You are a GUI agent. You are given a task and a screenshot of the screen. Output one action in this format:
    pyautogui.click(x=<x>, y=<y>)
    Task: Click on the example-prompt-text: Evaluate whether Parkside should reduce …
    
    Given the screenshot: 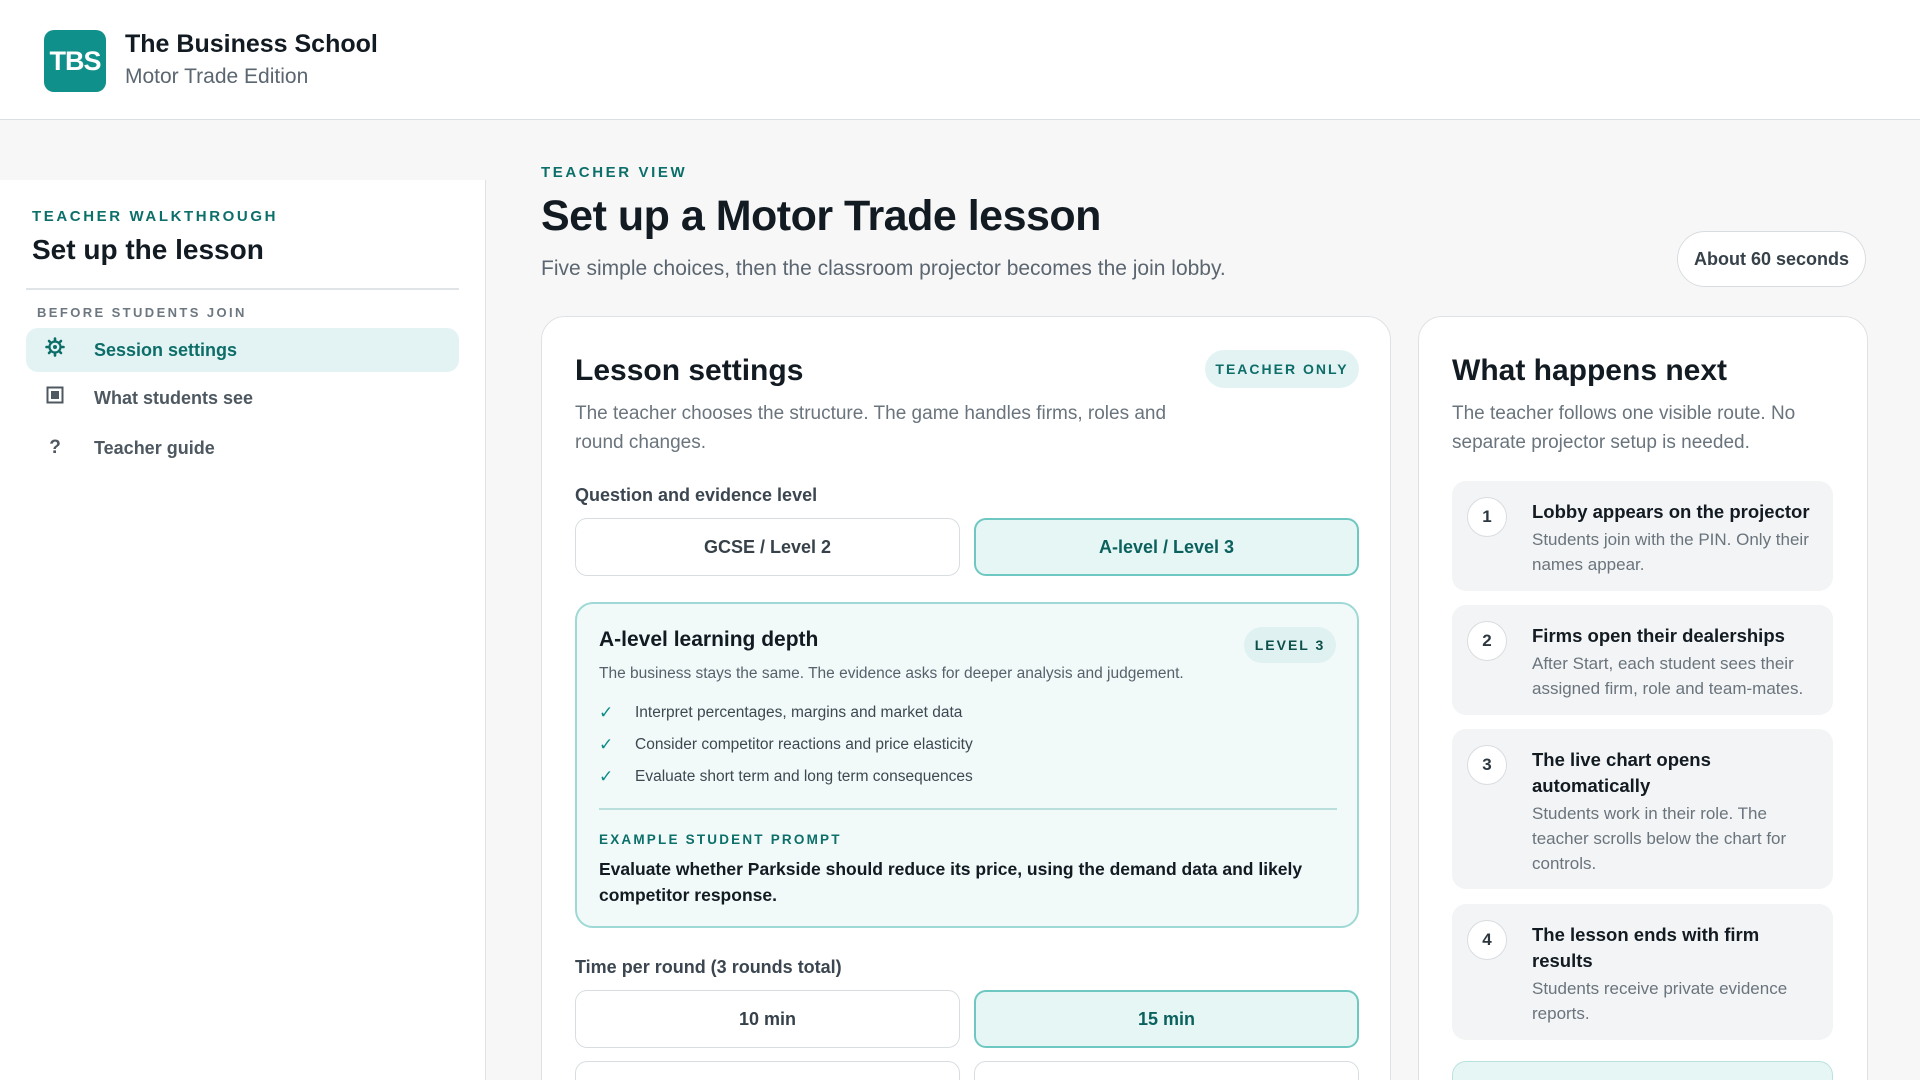 What is the action you would take?
    pyautogui.click(x=951, y=882)
    